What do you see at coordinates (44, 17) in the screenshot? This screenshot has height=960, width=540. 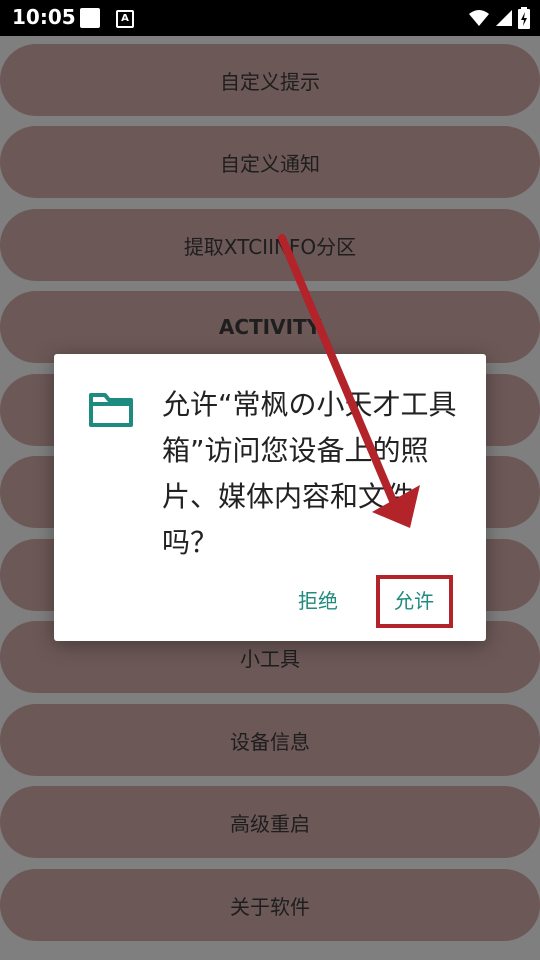 I see `status-time: 10:05` at bounding box center [44, 17].